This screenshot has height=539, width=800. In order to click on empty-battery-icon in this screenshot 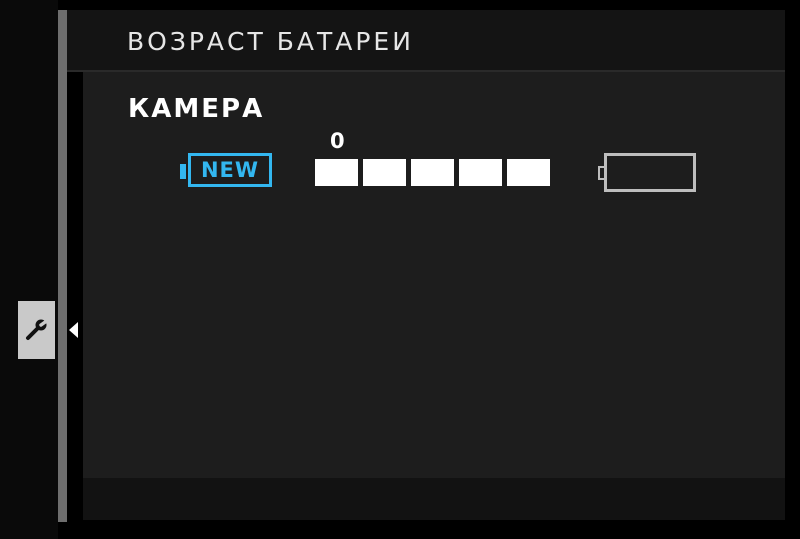, I will do `click(648, 173)`.